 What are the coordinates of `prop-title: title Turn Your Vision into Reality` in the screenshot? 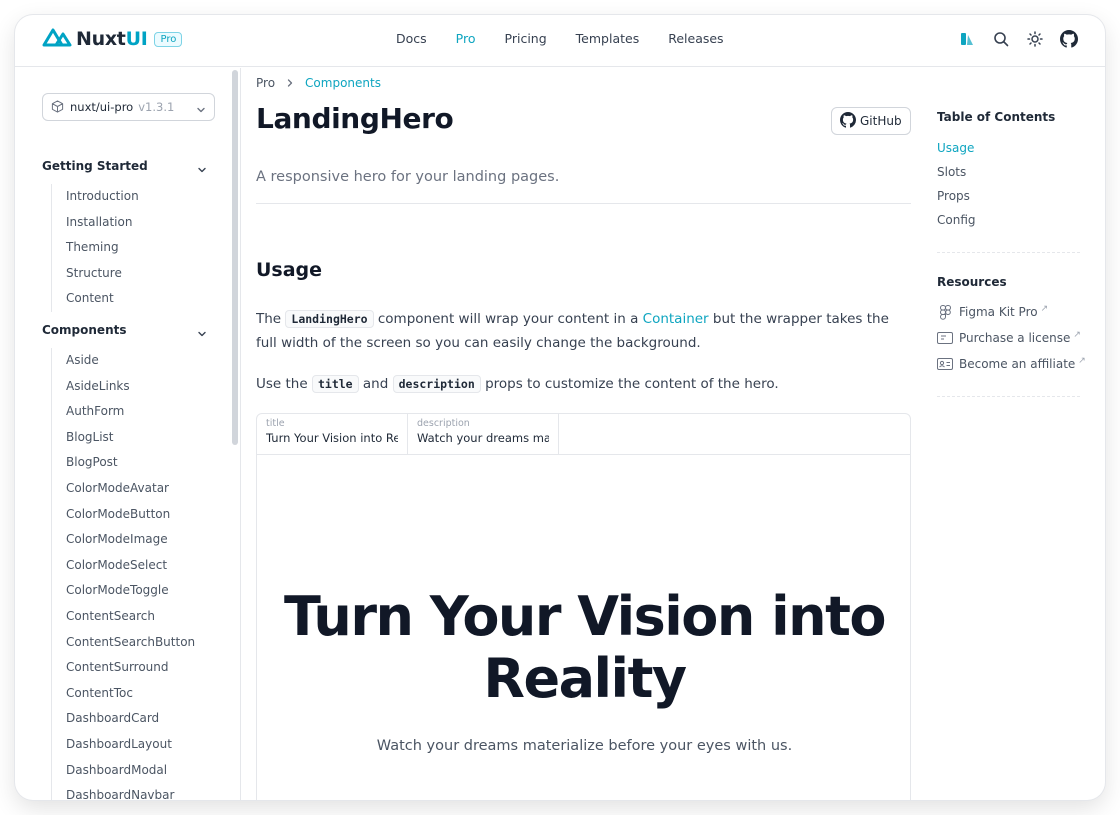 It's located at (332, 434).